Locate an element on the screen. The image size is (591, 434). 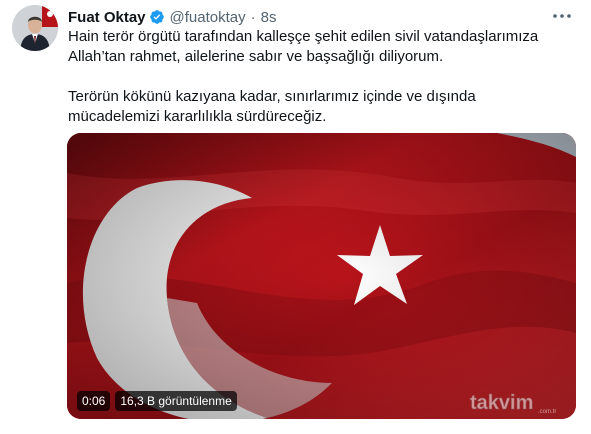
svg-text: .com.tr is located at coordinates (547, 412).